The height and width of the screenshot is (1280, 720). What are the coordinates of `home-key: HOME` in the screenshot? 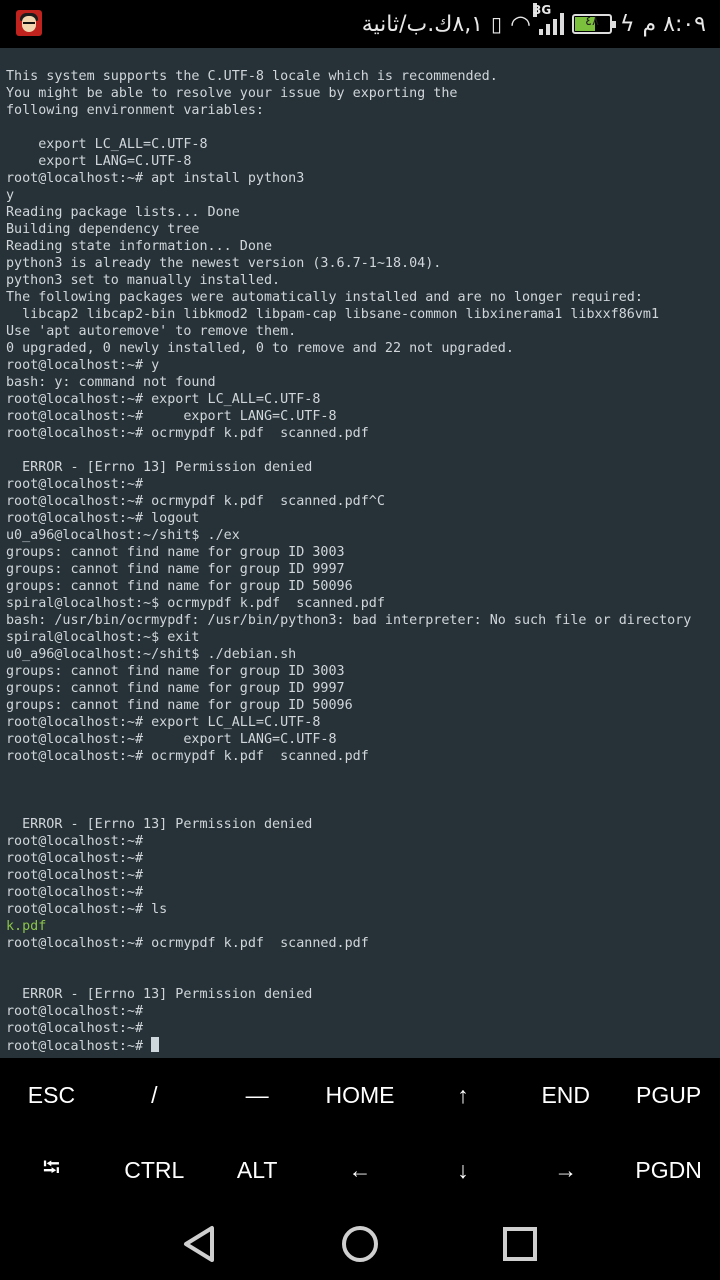 It's located at (360, 1095).